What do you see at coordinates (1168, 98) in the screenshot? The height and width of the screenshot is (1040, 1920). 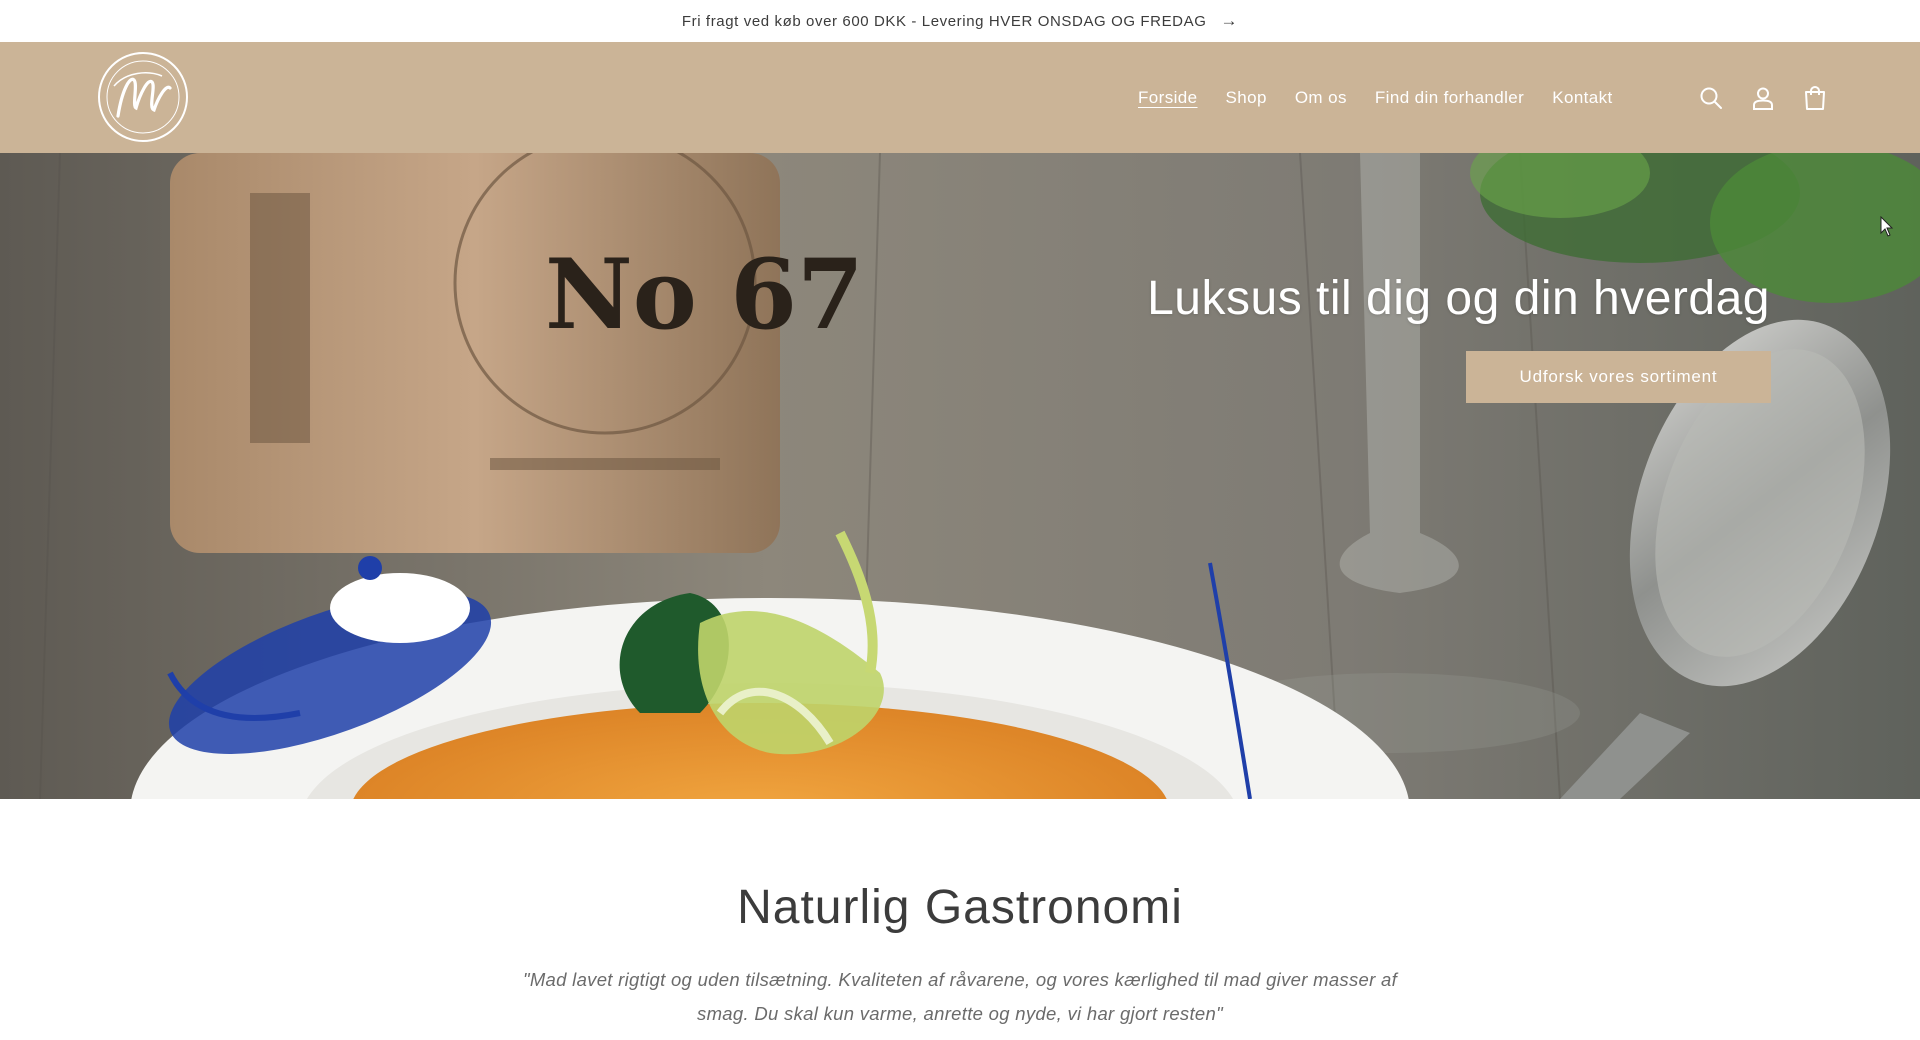 I see `nav-item-forside: Forside` at bounding box center [1168, 98].